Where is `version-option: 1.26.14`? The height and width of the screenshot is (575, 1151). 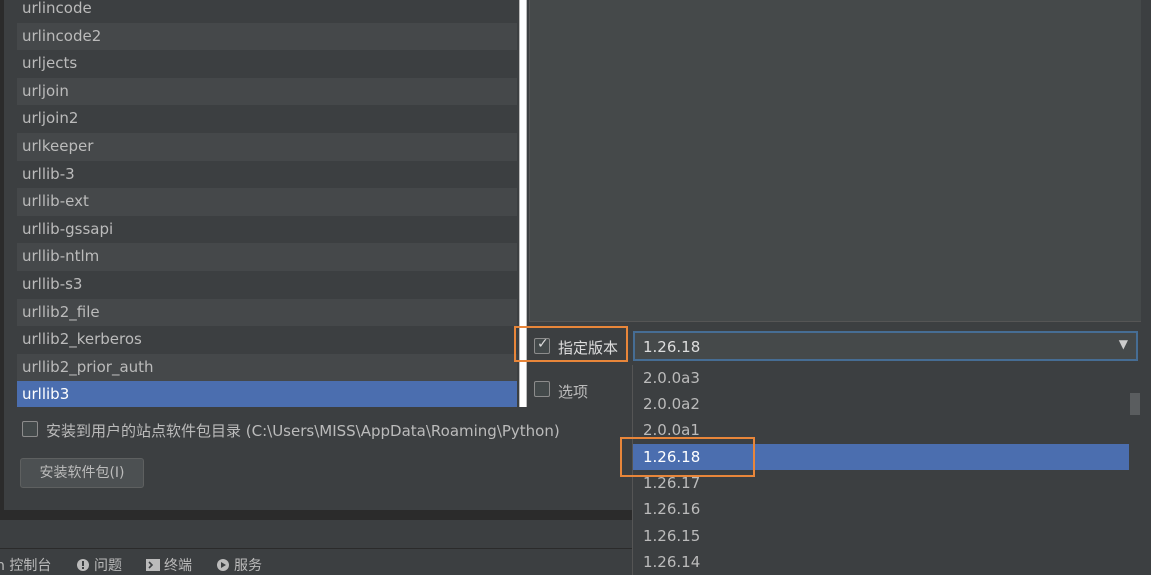
version-option: 1.26.14 is located at coordinates (881, 562).